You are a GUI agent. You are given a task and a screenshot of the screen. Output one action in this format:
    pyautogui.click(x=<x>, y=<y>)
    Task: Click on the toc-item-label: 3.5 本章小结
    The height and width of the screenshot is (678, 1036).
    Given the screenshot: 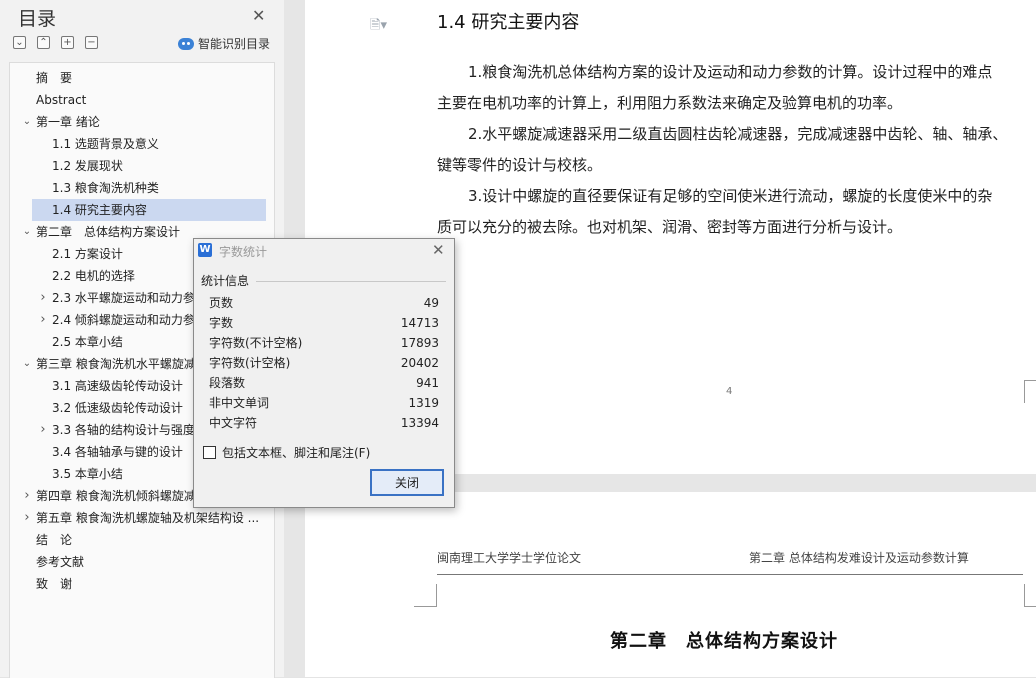 What is the action you would take?
    pyautogui.click(x=87, y=474)
    